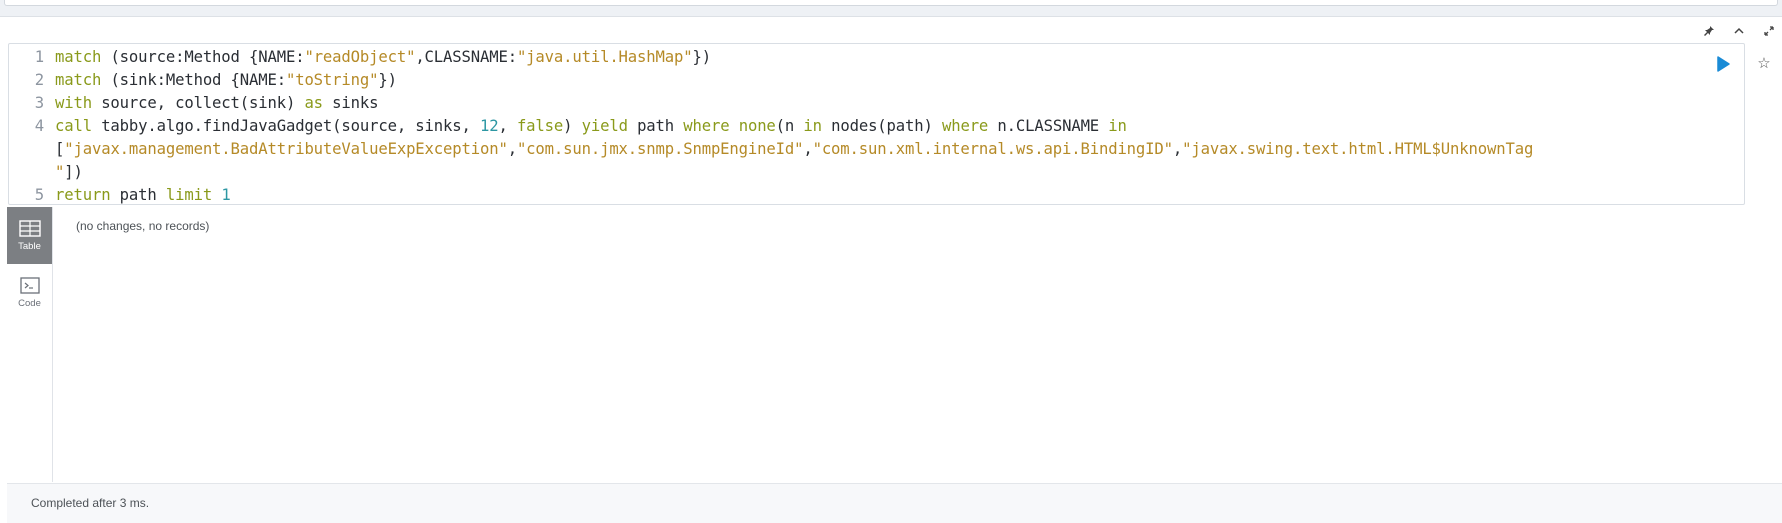 Image resolution: width=1782 pixels, height=523 pixels. I want to click on view-table-button: Table, so click(29, 235).